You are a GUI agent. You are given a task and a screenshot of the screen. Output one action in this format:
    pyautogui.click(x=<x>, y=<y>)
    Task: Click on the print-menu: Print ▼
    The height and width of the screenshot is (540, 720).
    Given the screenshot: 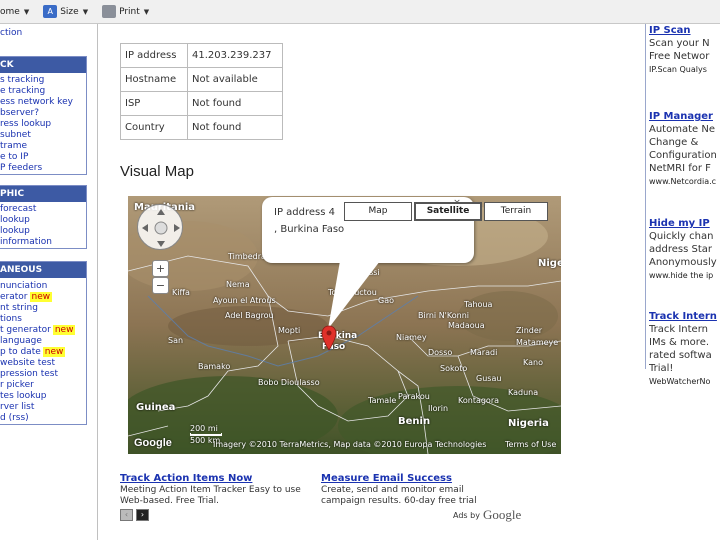 What is the action you would take?
    pyautogui.click(x=125, y=11)
    